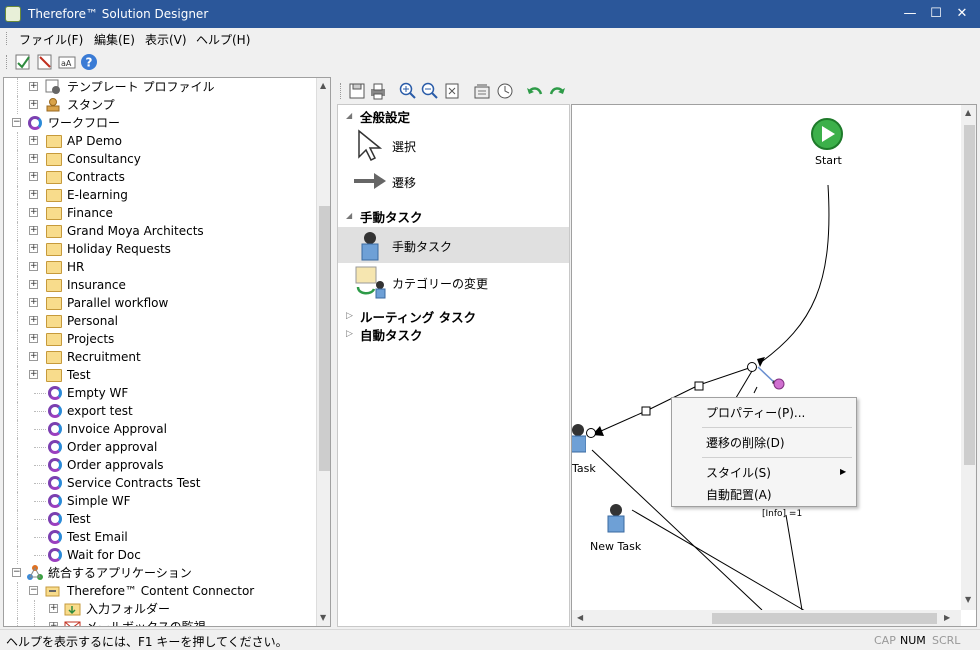 Image resolution: width=980 pixels, height=650 pixels. What do you see at coordinates (159, 501) in the screenshot?
I see `tree-workflow-item: Simple WF` at bounding box center [159, 501].